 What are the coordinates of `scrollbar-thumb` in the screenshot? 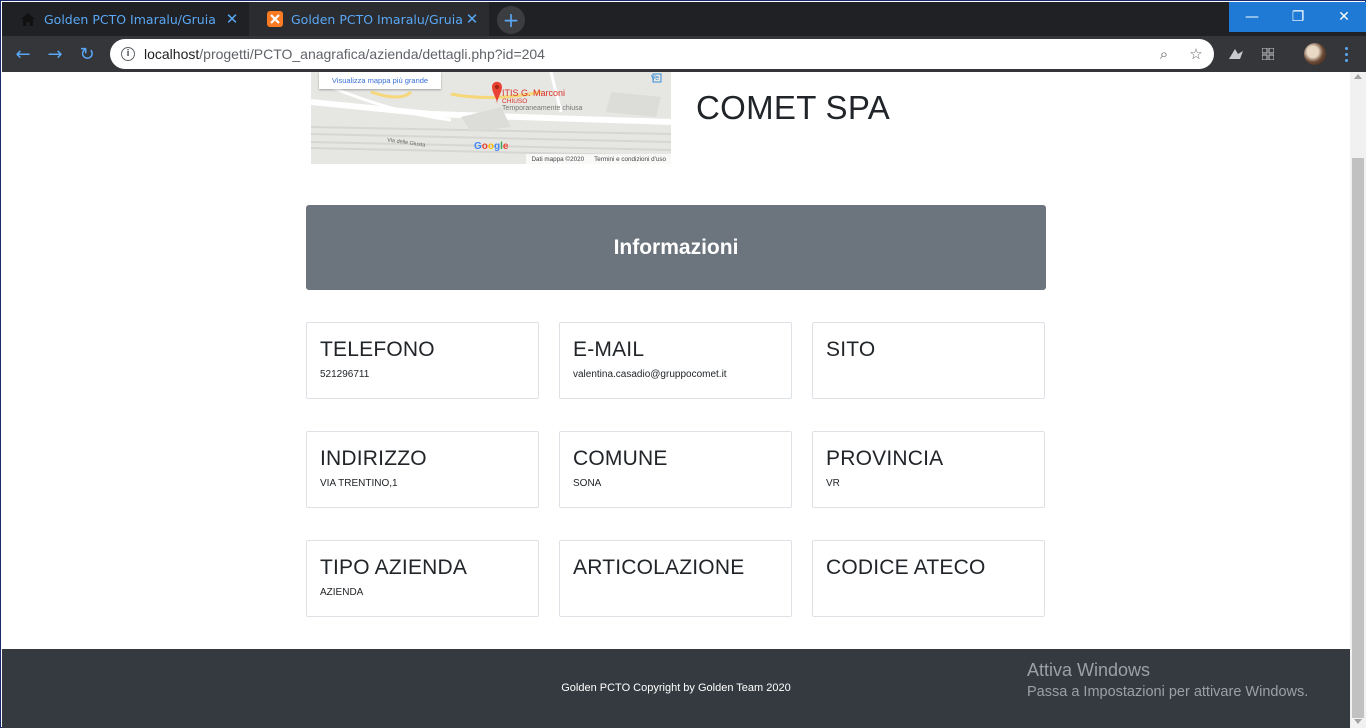 It's located at (1358, 438).